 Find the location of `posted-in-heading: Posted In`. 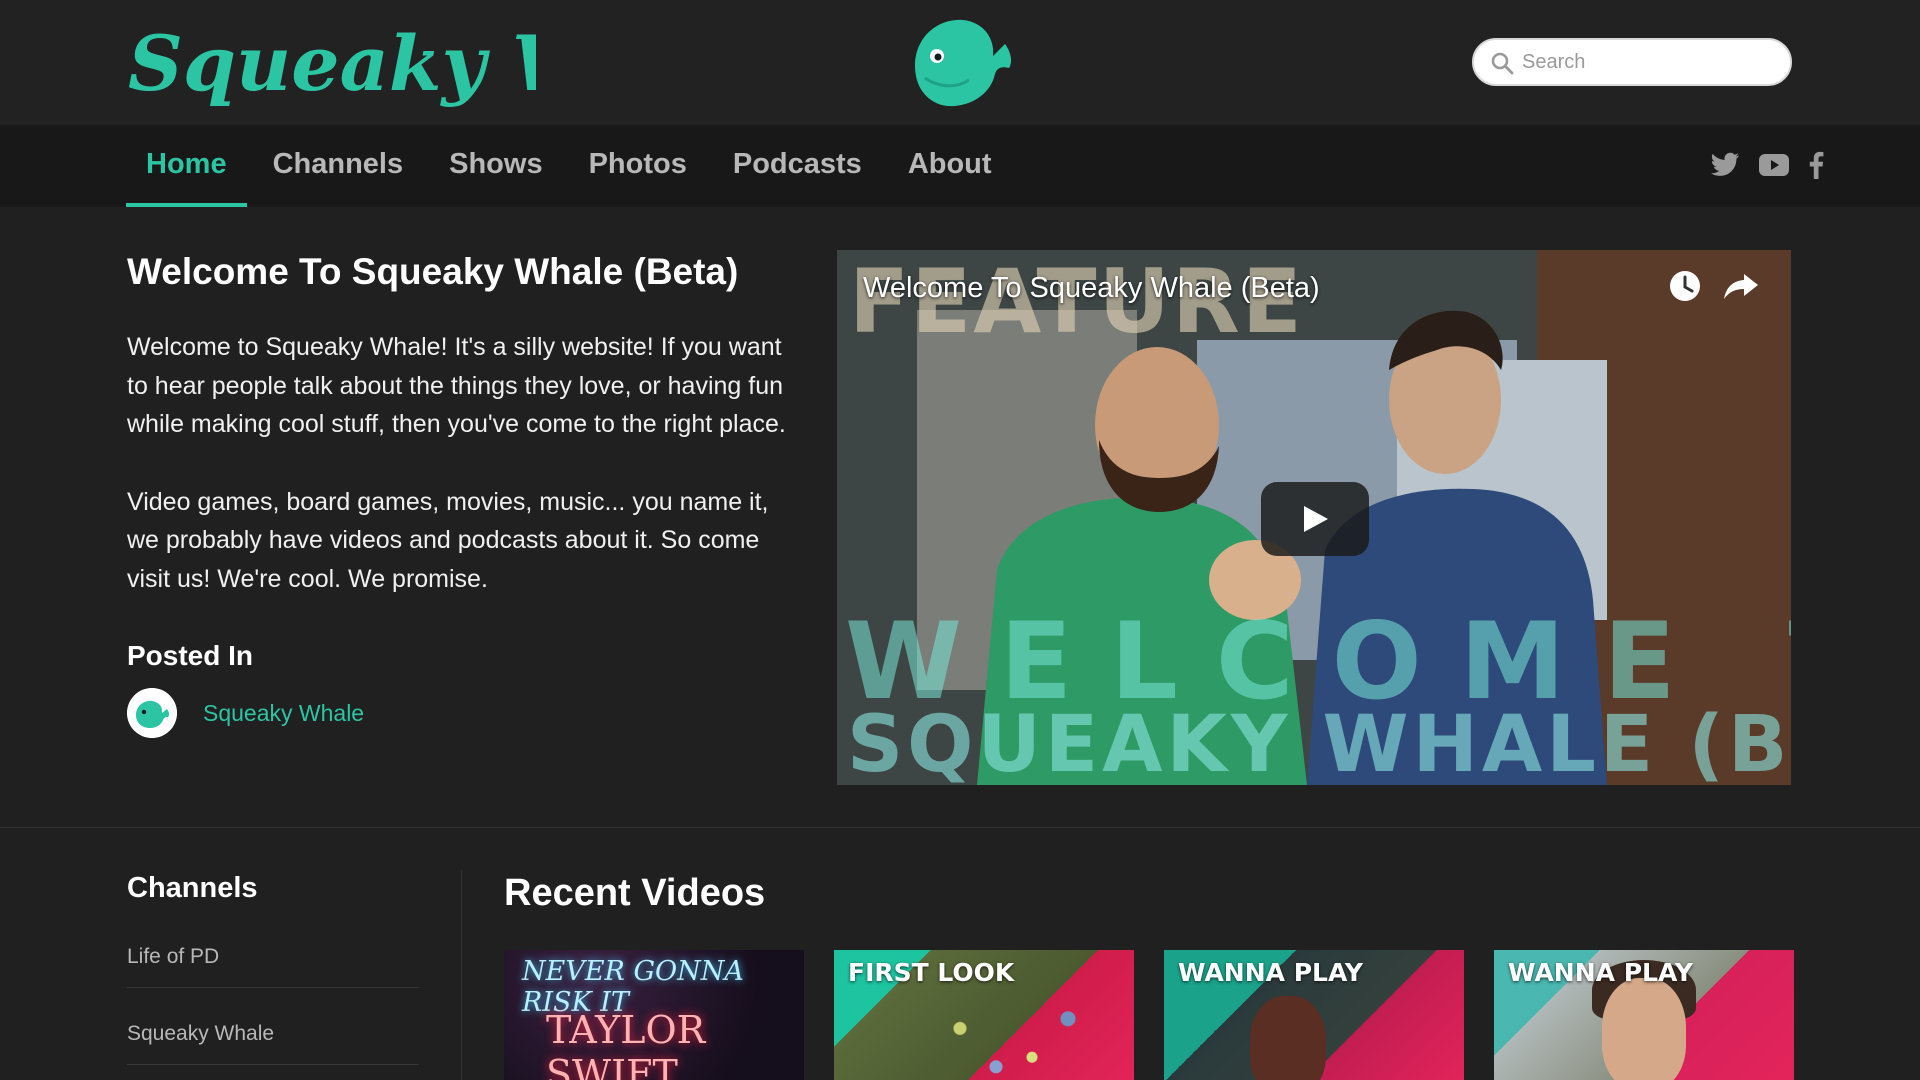

posted-in-heading: Posted In is located at coordinates (190, 655).